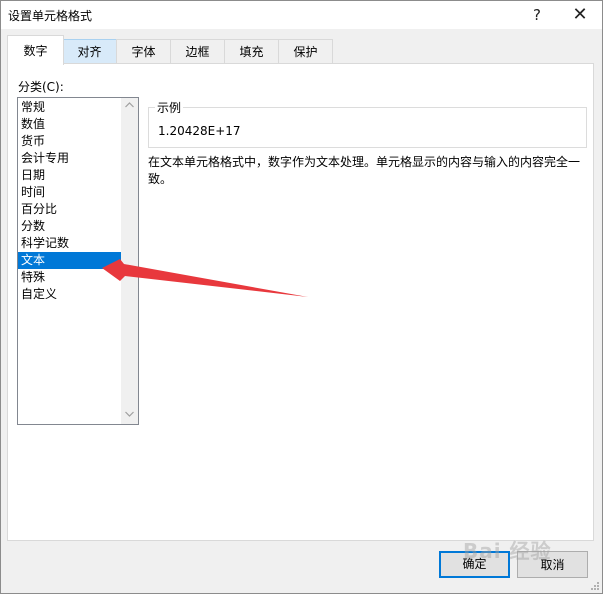  I want to click on tab-font: 字体, so click(143, 51).